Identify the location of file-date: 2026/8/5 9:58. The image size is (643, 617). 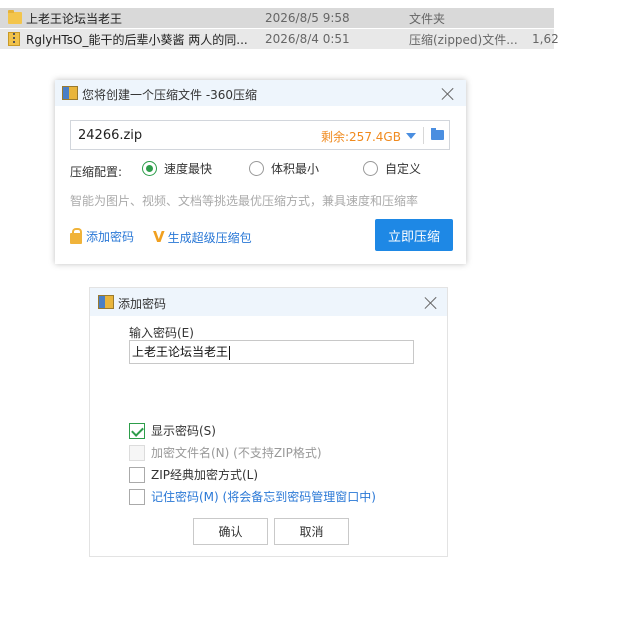
(307, 18).